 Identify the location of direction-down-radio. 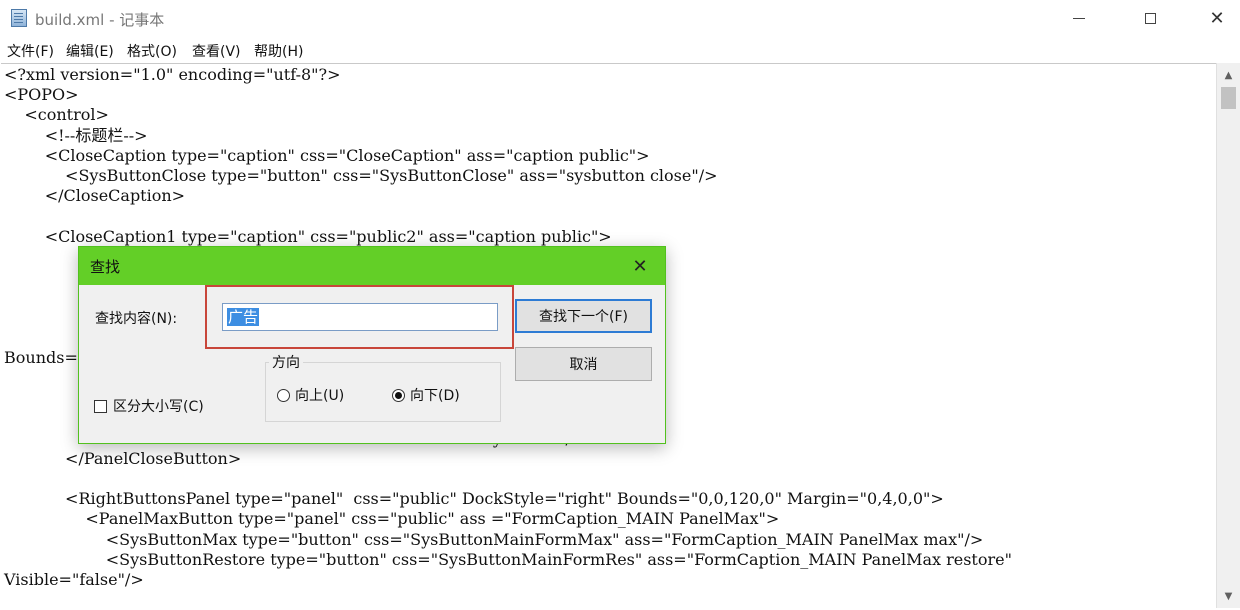
(398, 395).